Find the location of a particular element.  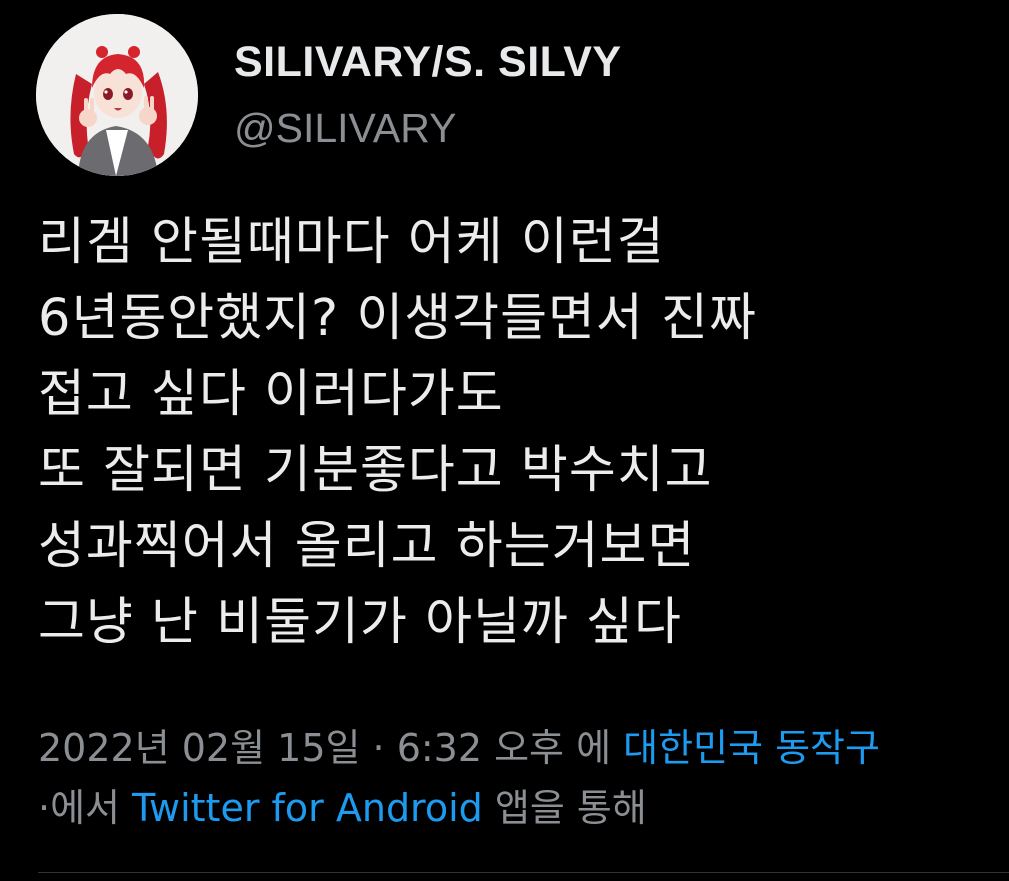

anime-girl-avatar-icon is located at coordinates (117, 95).